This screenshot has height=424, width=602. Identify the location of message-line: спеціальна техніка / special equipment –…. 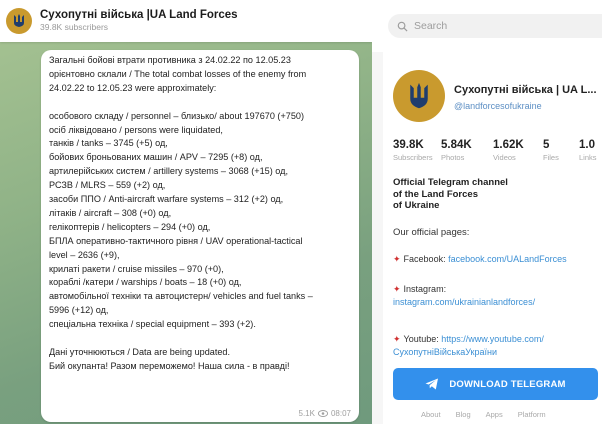
(152, 324).